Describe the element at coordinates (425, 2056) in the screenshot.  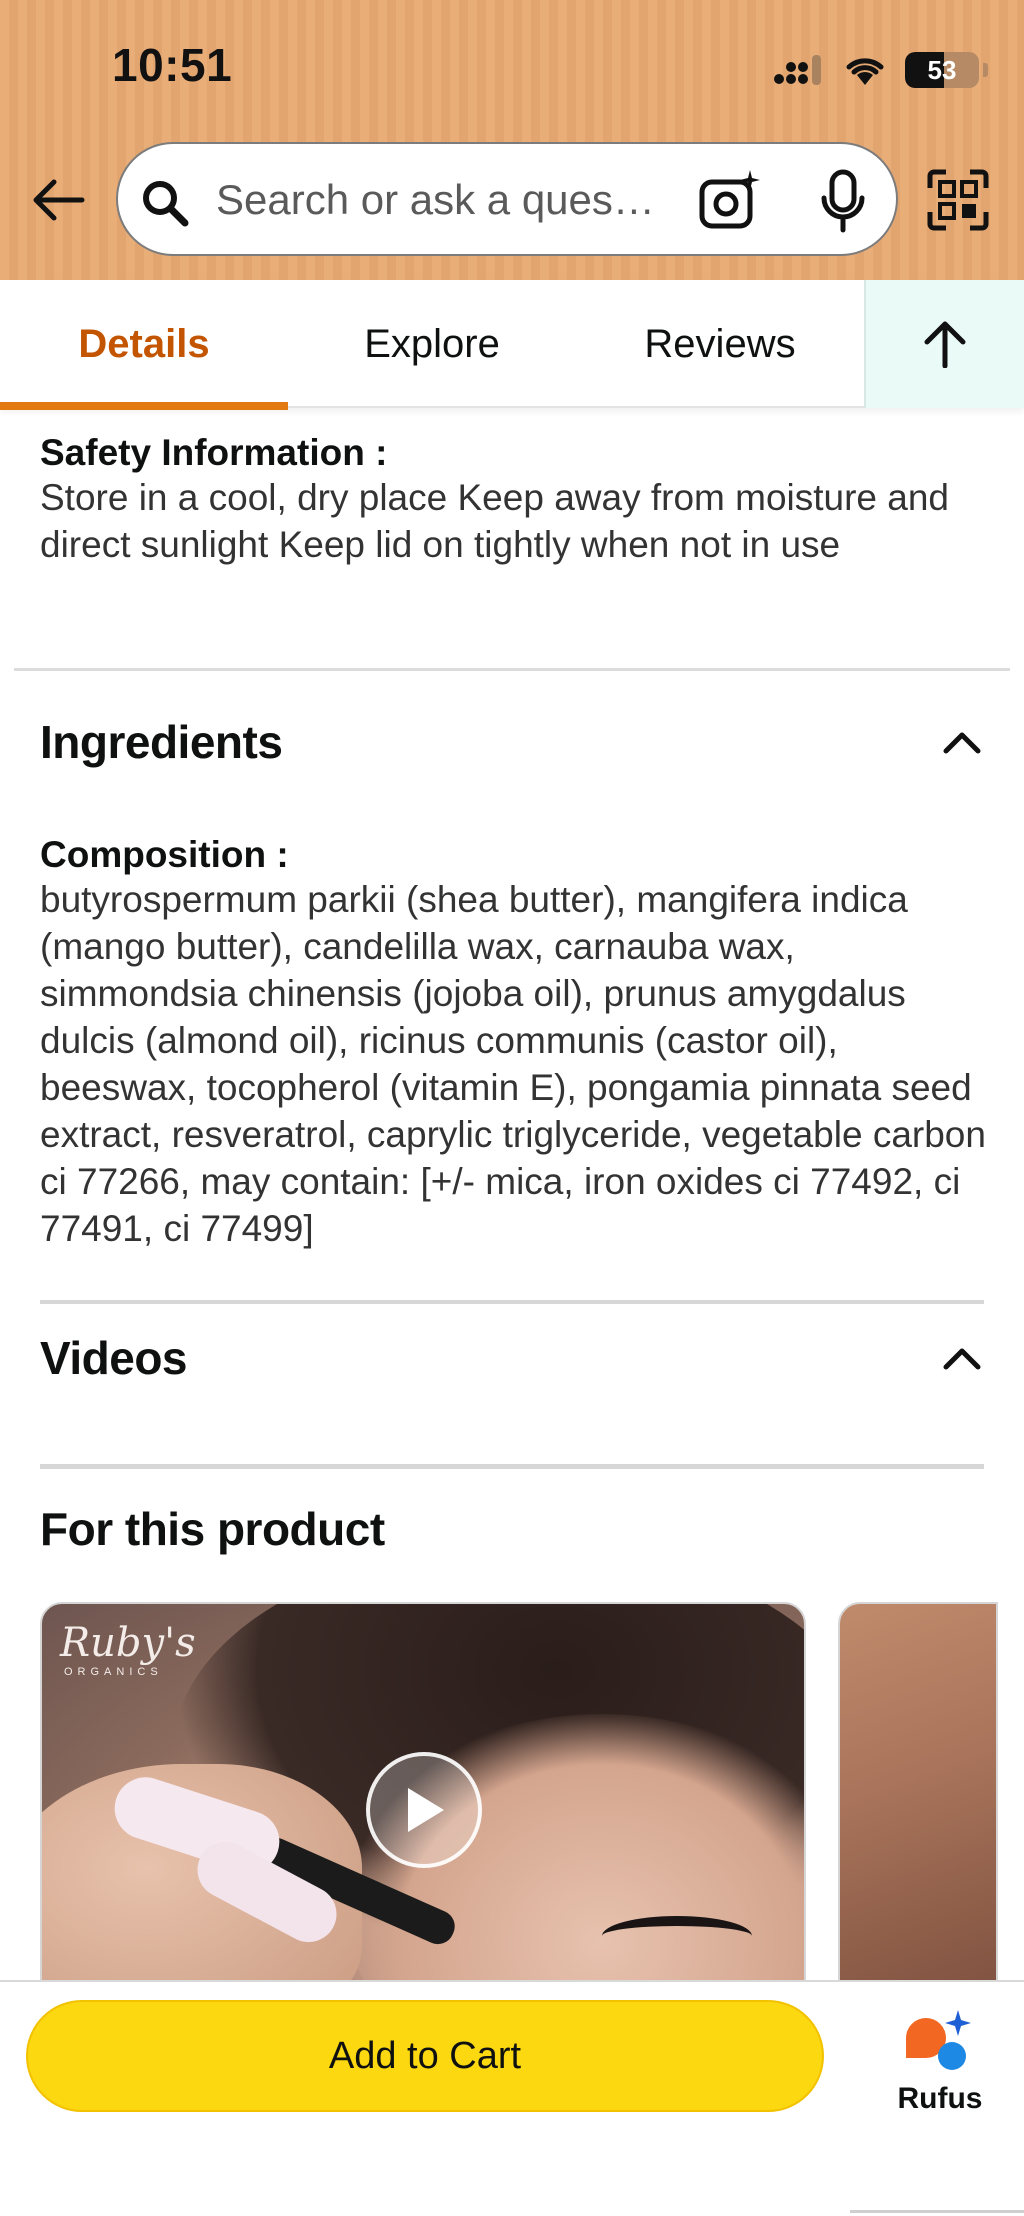
I see `add-to-cart-button: Add to Cart` at that location.